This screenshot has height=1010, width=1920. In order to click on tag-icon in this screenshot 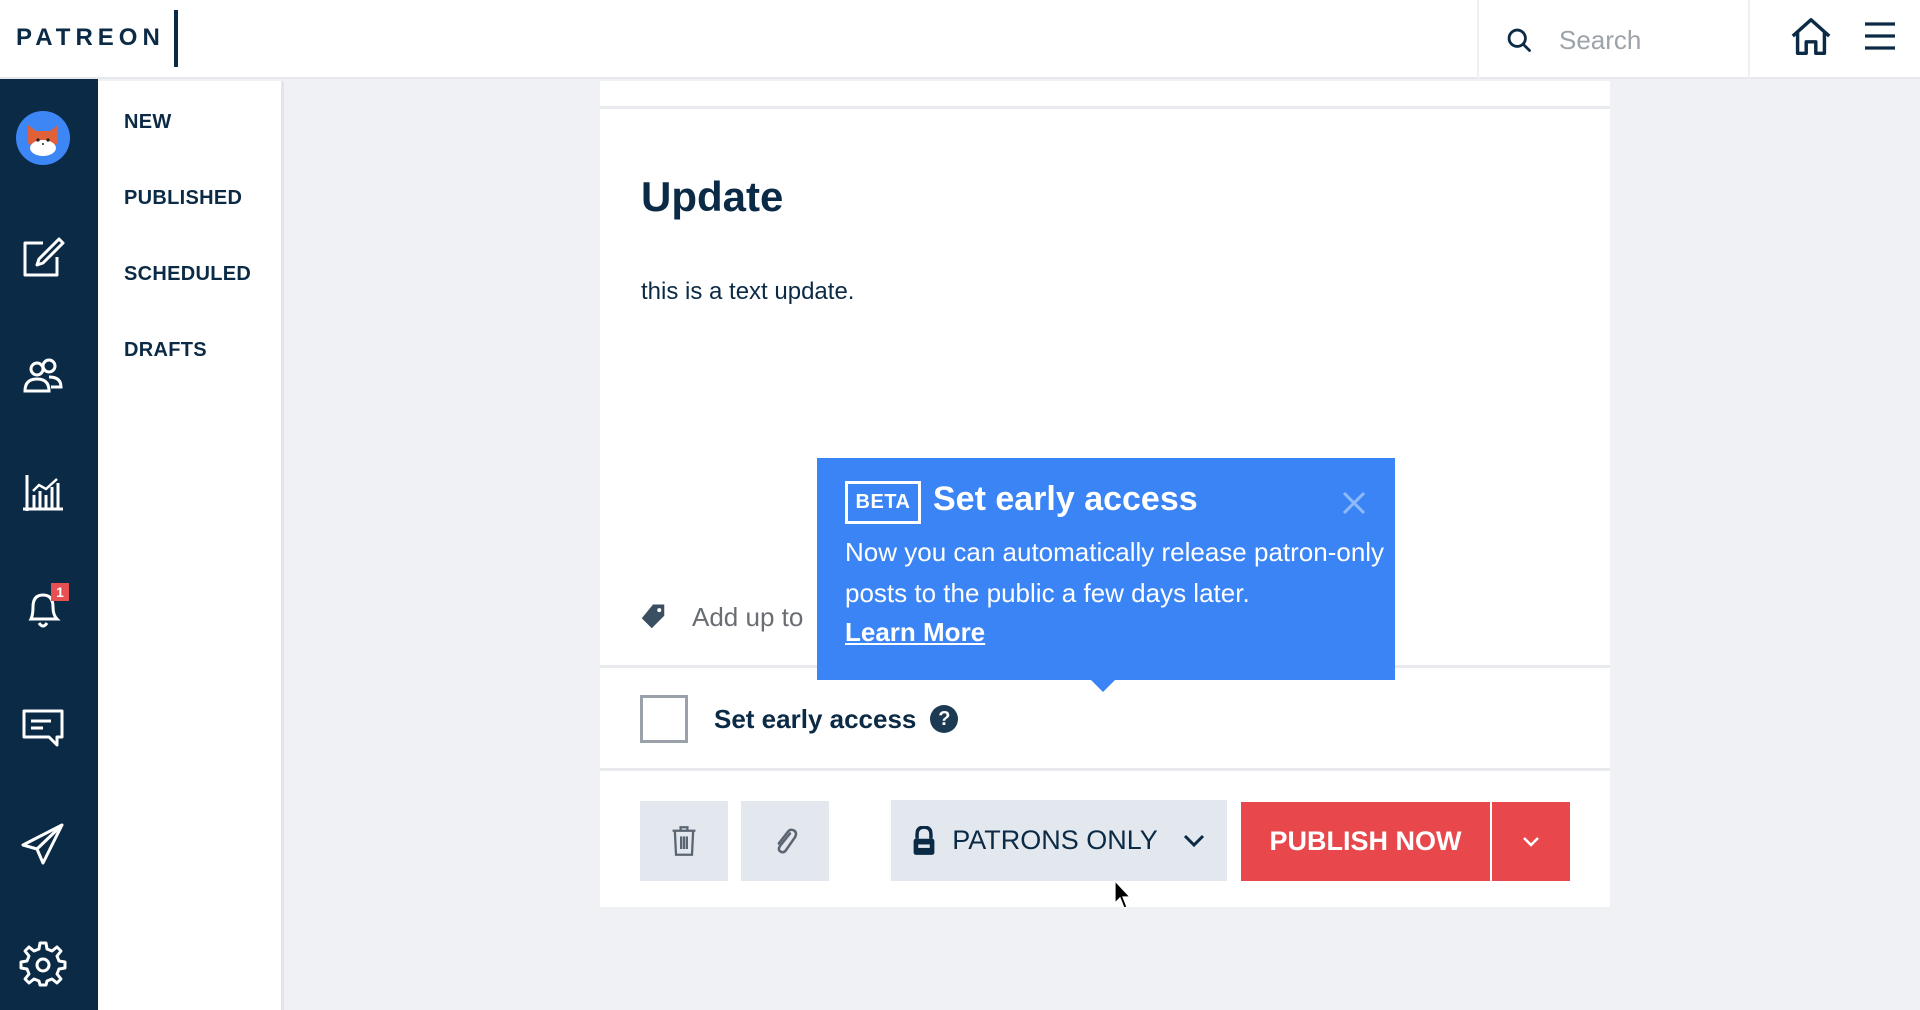, I will do `click(653, 616)`.